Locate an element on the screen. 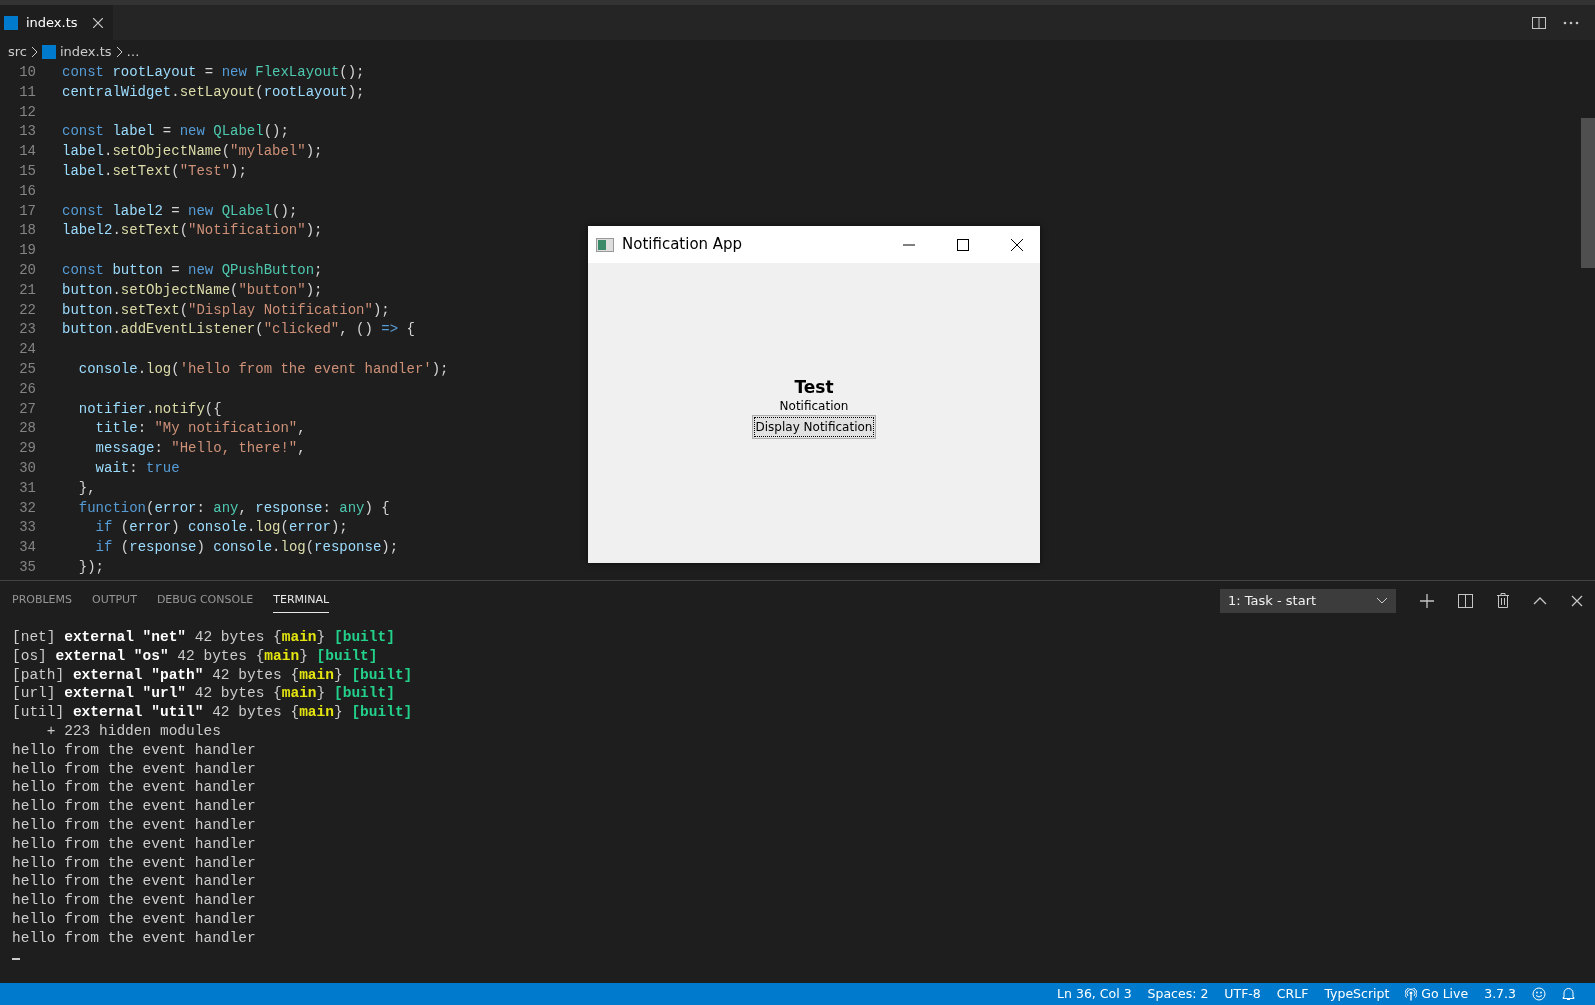 This screenshot has width=1595, height=1005. display-notification-button: Display Notification is located at coordinates (814, 427).